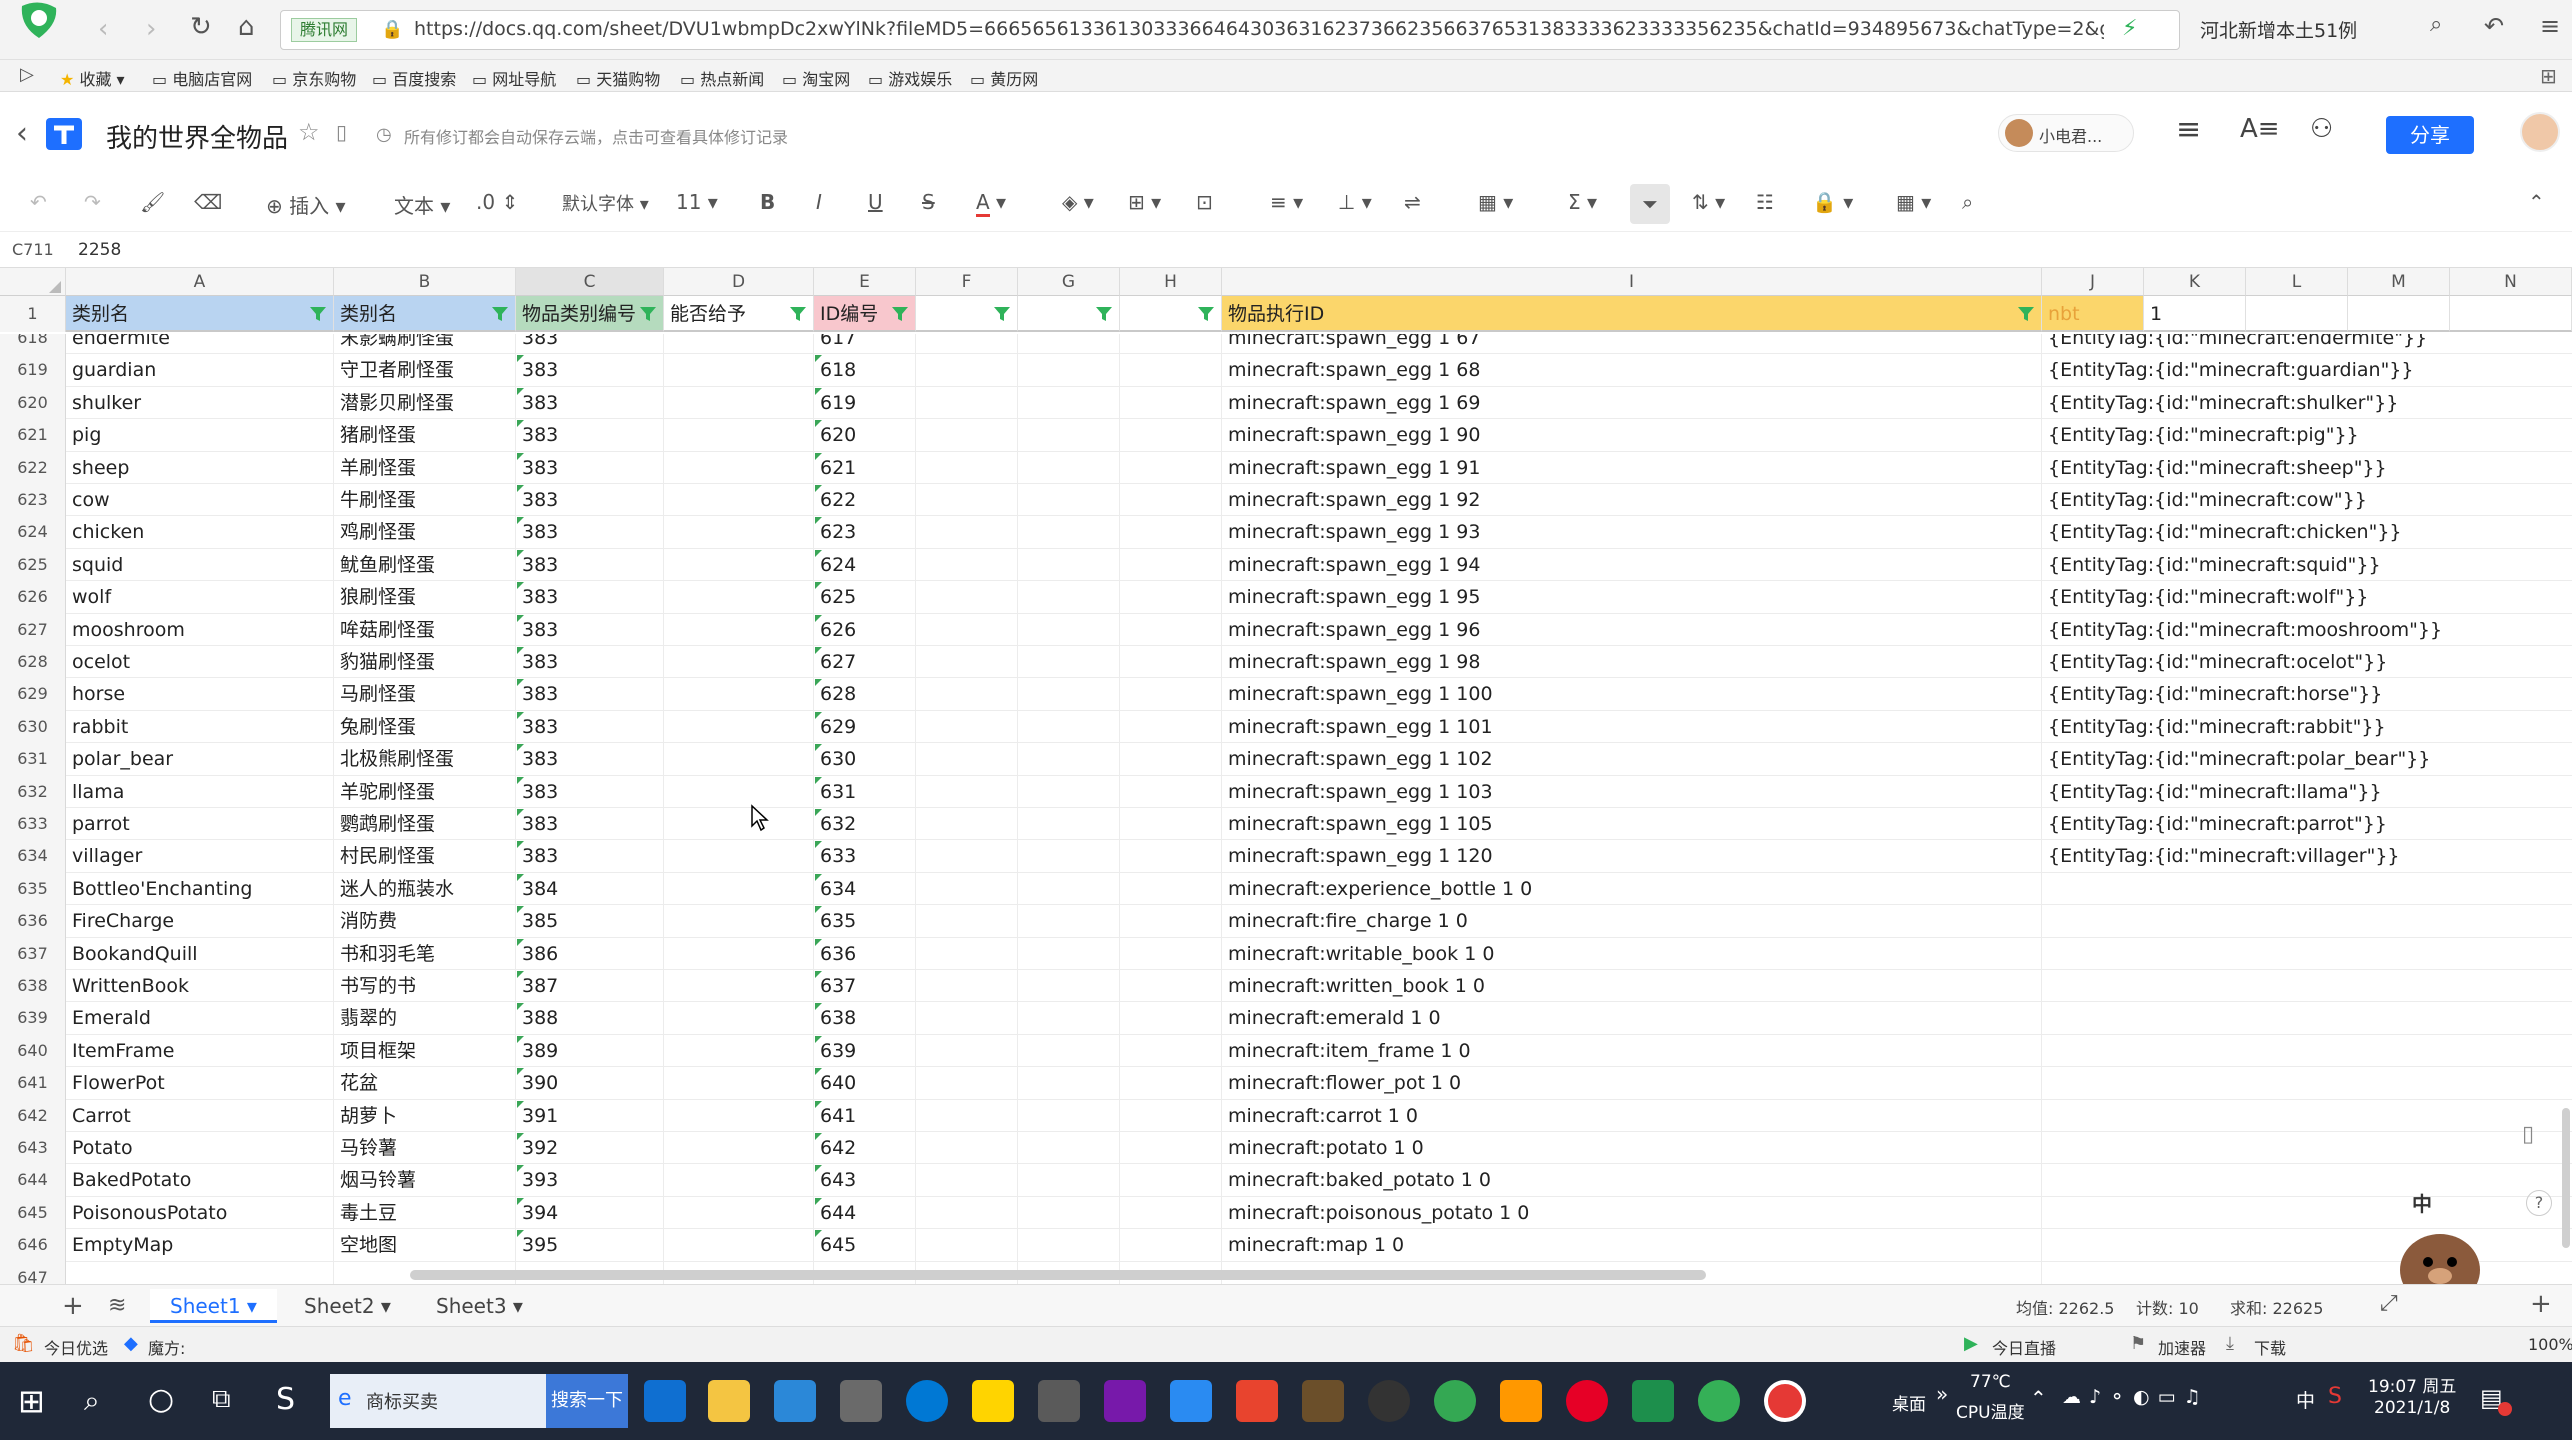 This screenshot has width=2572, height=1440. Describe the element at coordinates (1765, 202) in the screenshot. I see `conditional-format-icon: ☷` at that location.